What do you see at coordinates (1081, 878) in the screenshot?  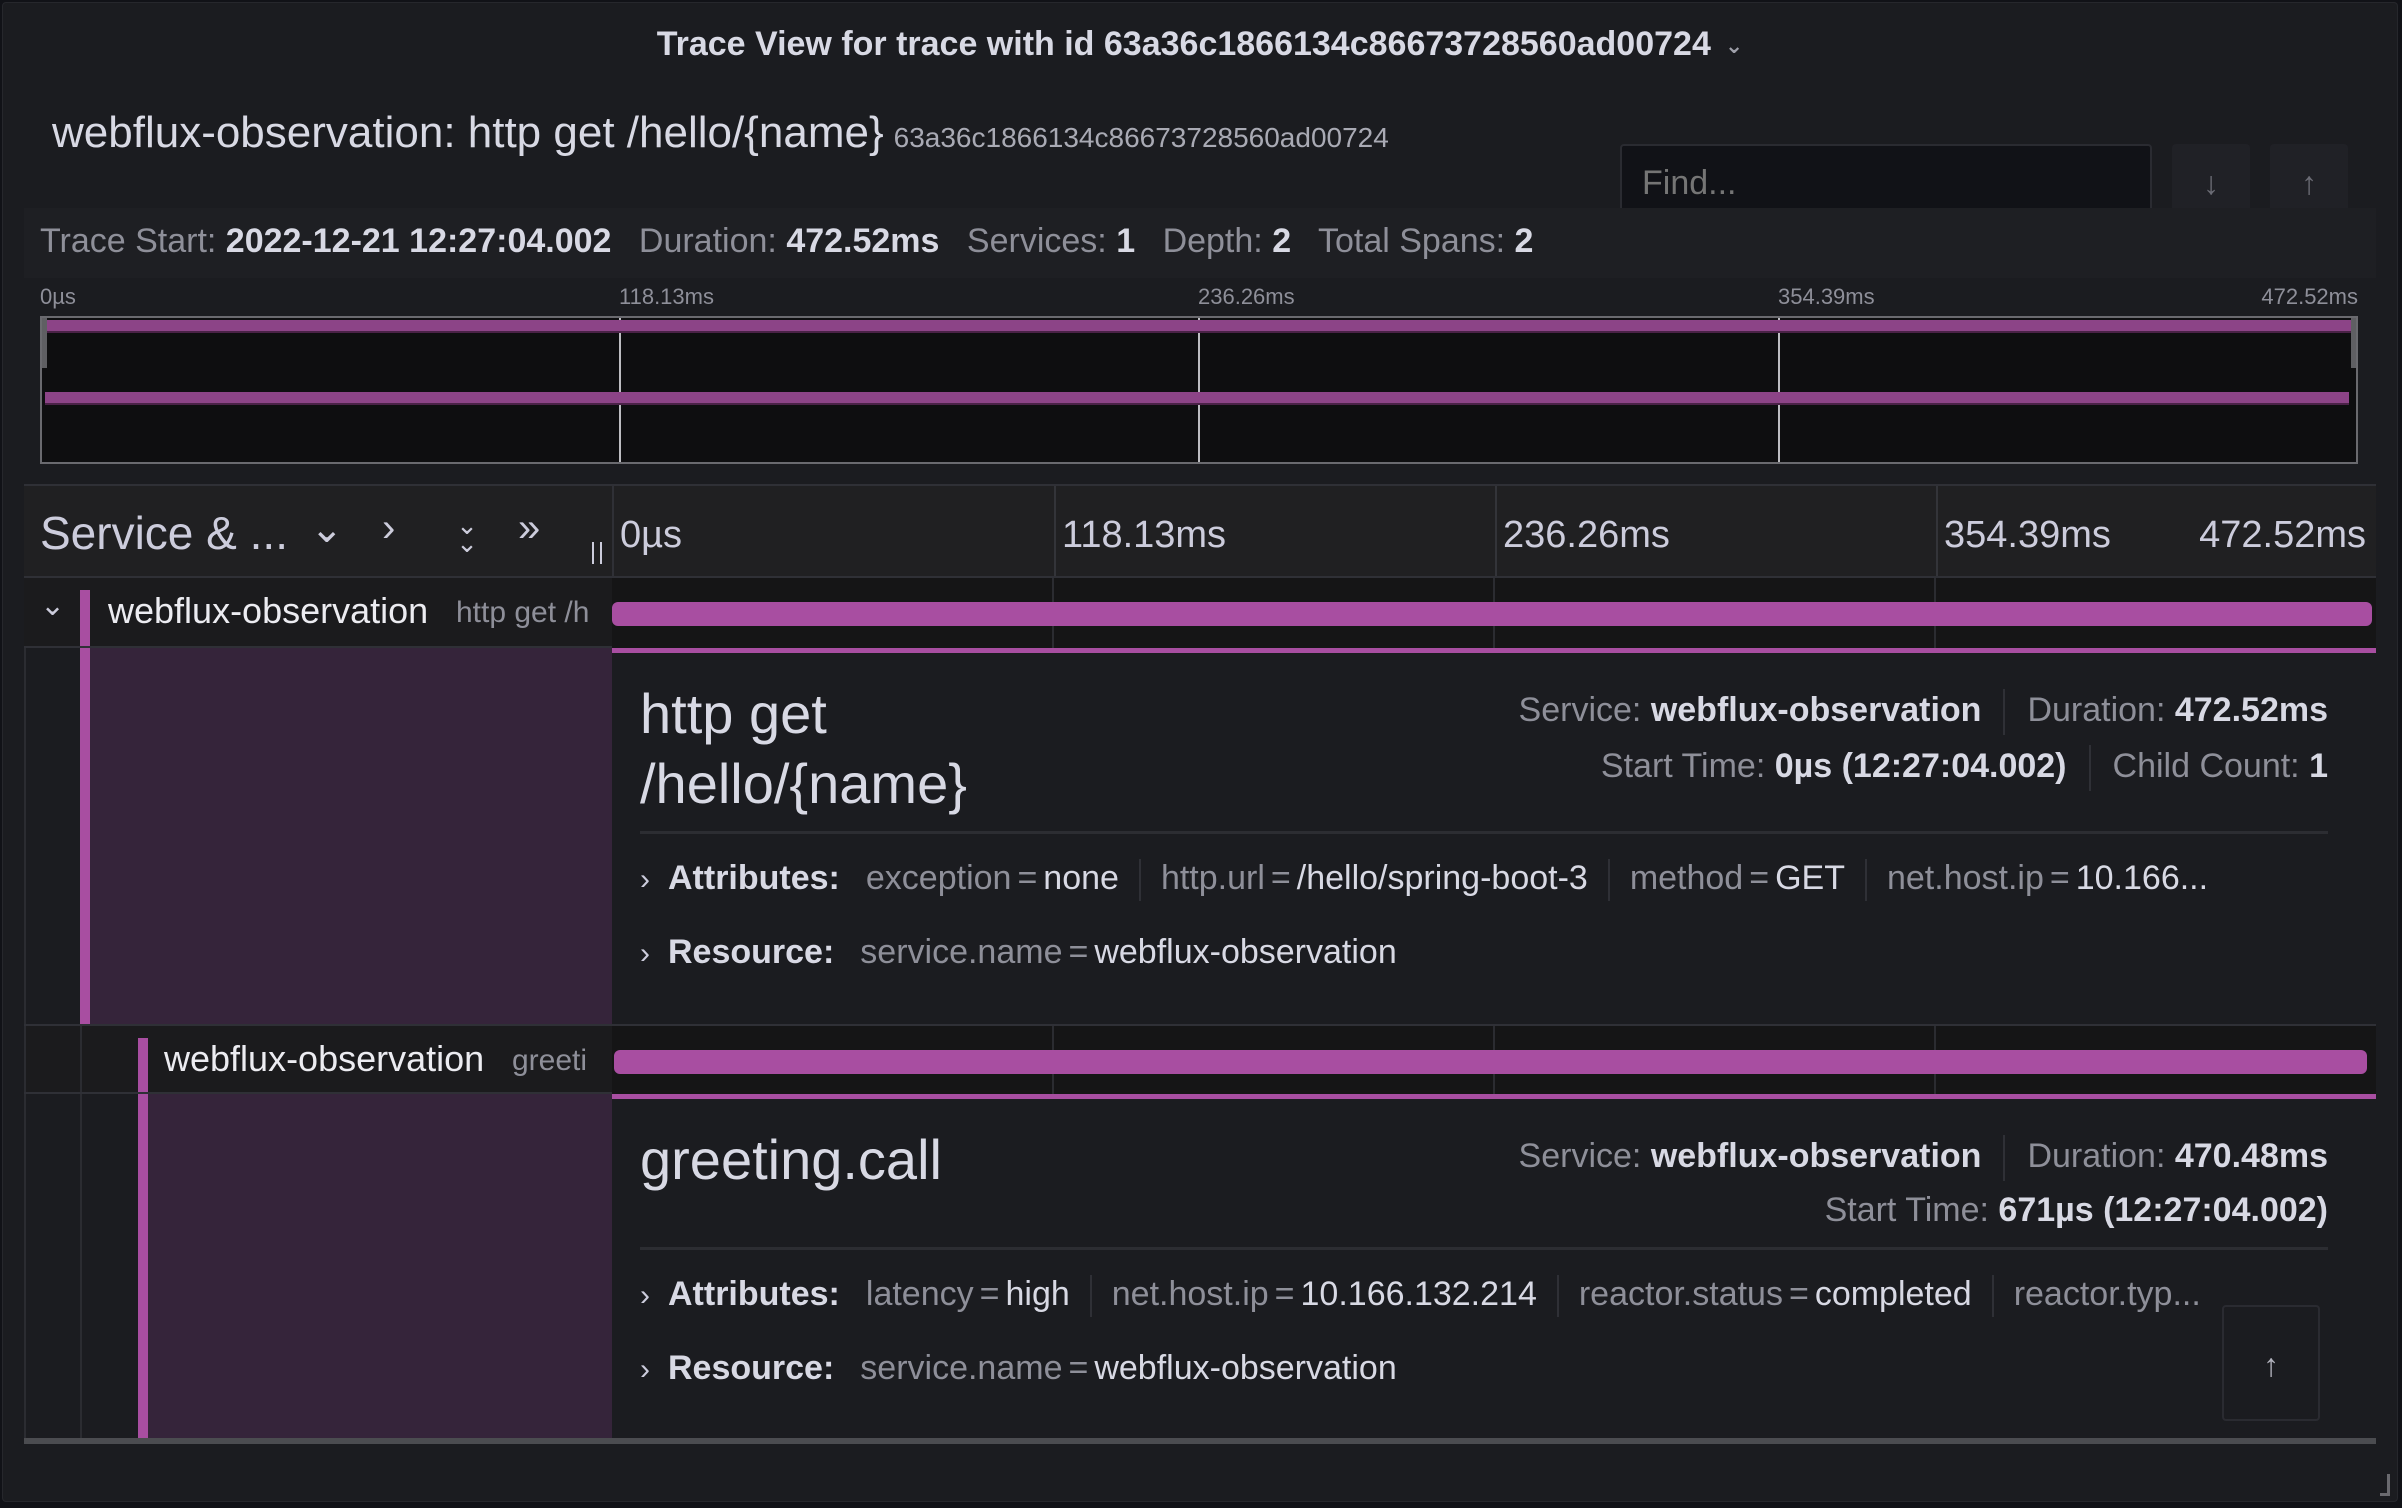 I see `attr-value: none` at bounding box center [1081, 878].